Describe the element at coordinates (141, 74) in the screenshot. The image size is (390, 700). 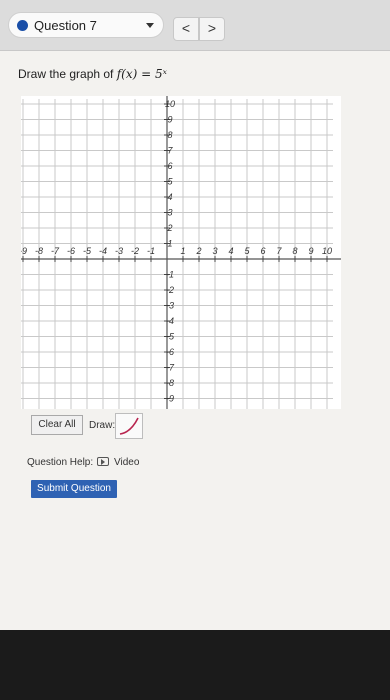
I see `prompt-math: f(x) = 5ˣ` at that location.